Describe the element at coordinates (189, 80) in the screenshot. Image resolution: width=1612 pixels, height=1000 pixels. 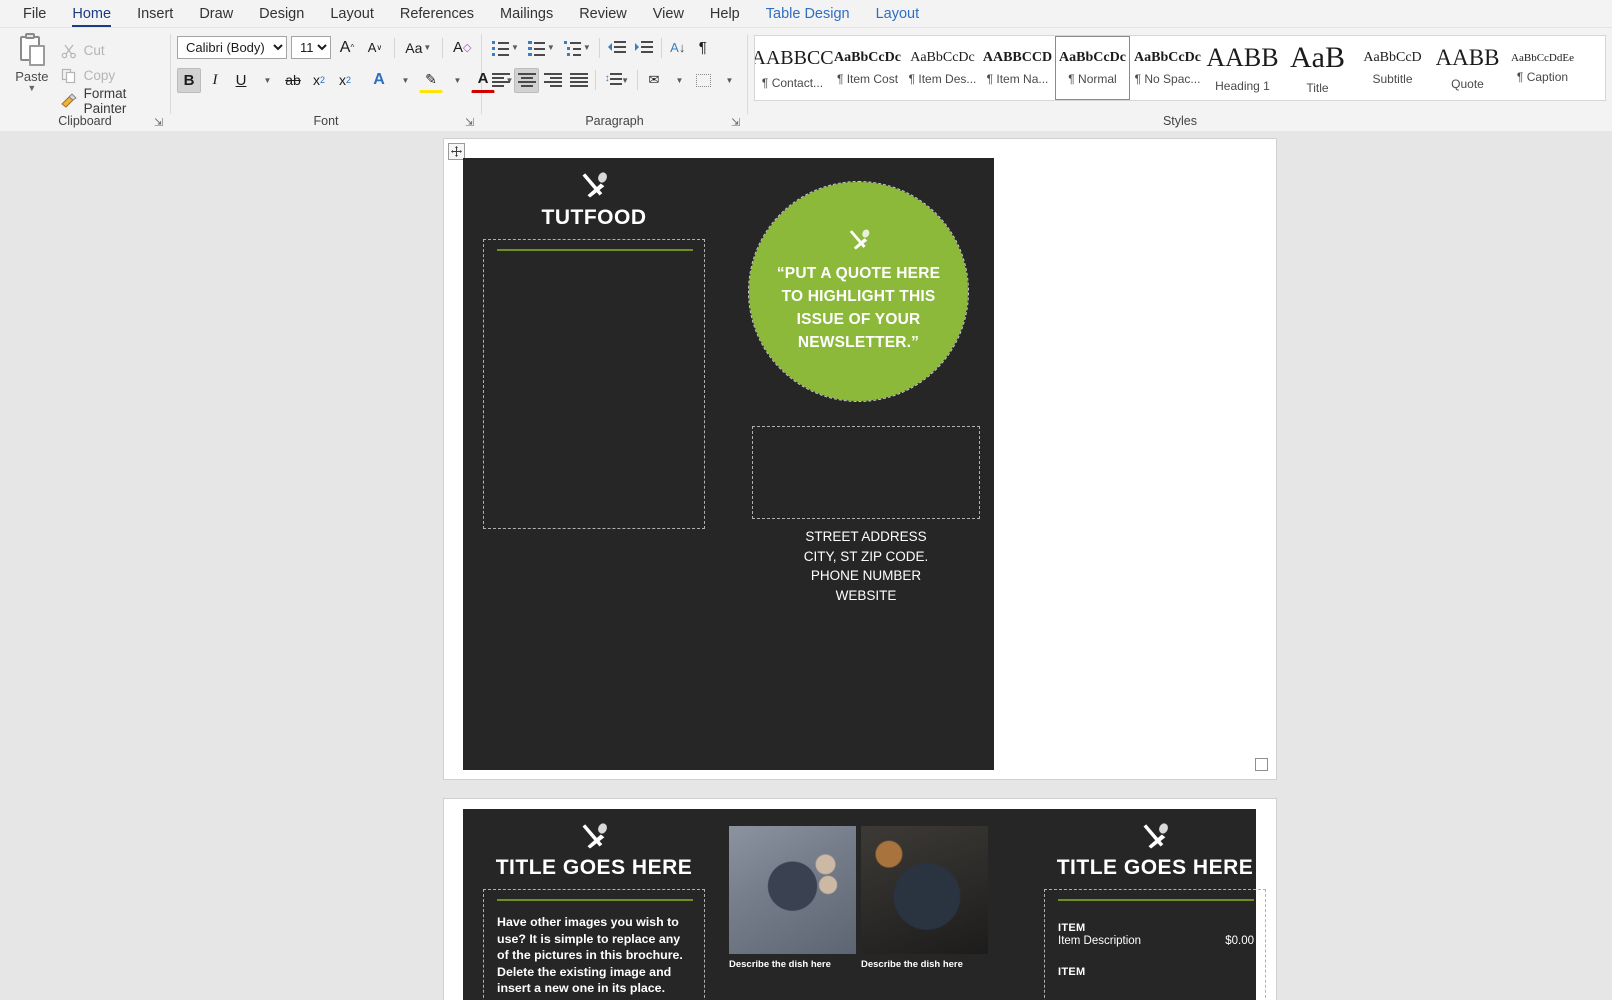
I see `bold-button: B` at that location.